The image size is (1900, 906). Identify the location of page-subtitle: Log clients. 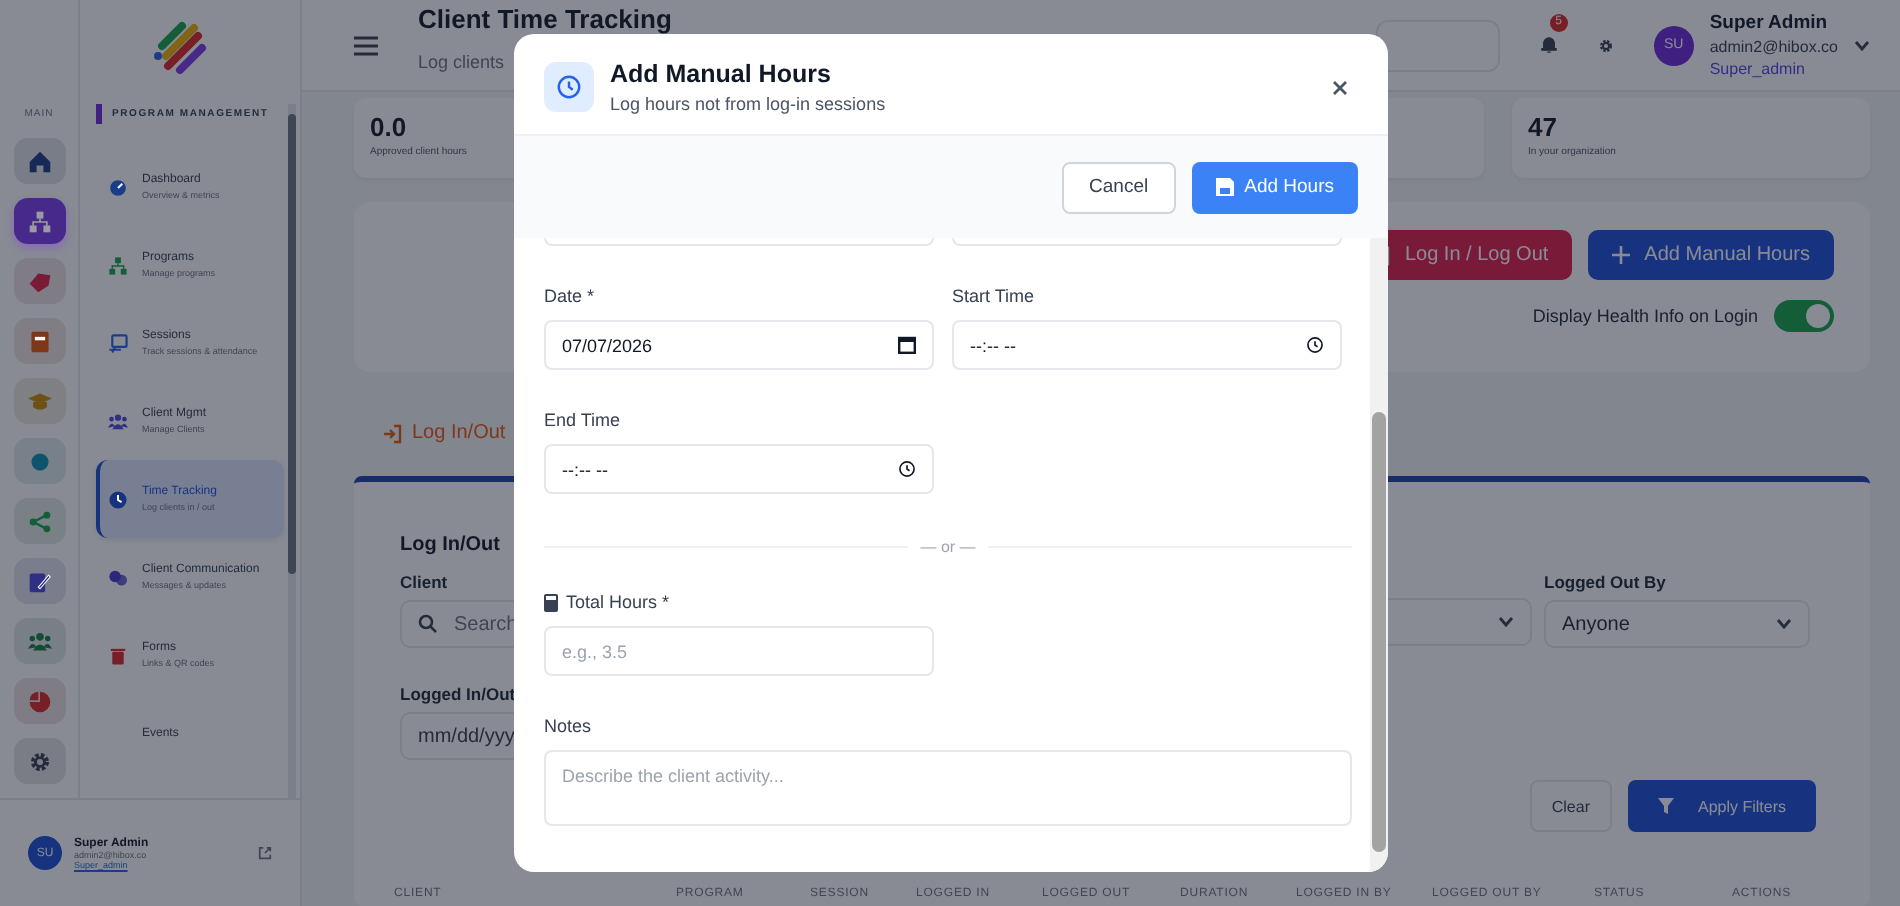
(461, 62).